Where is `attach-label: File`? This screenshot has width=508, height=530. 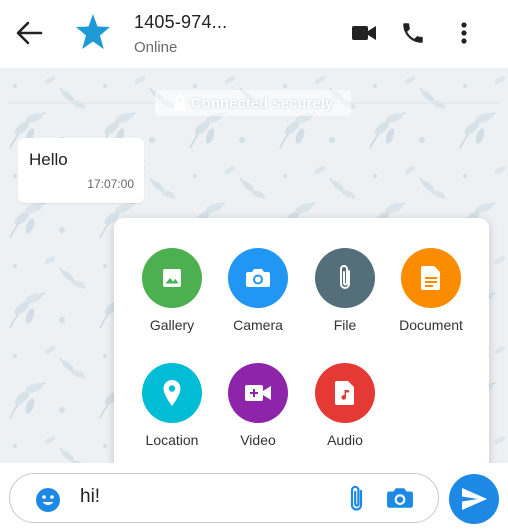
attach-label: File is located at coordinates (345, 325).